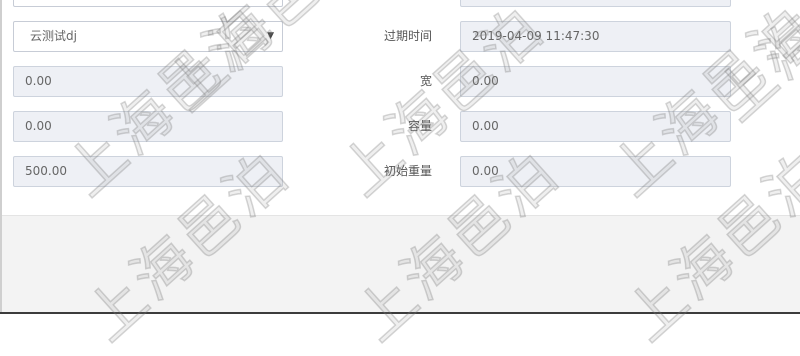  I want to click on left-field-2: 0.00, so click(148, 126).